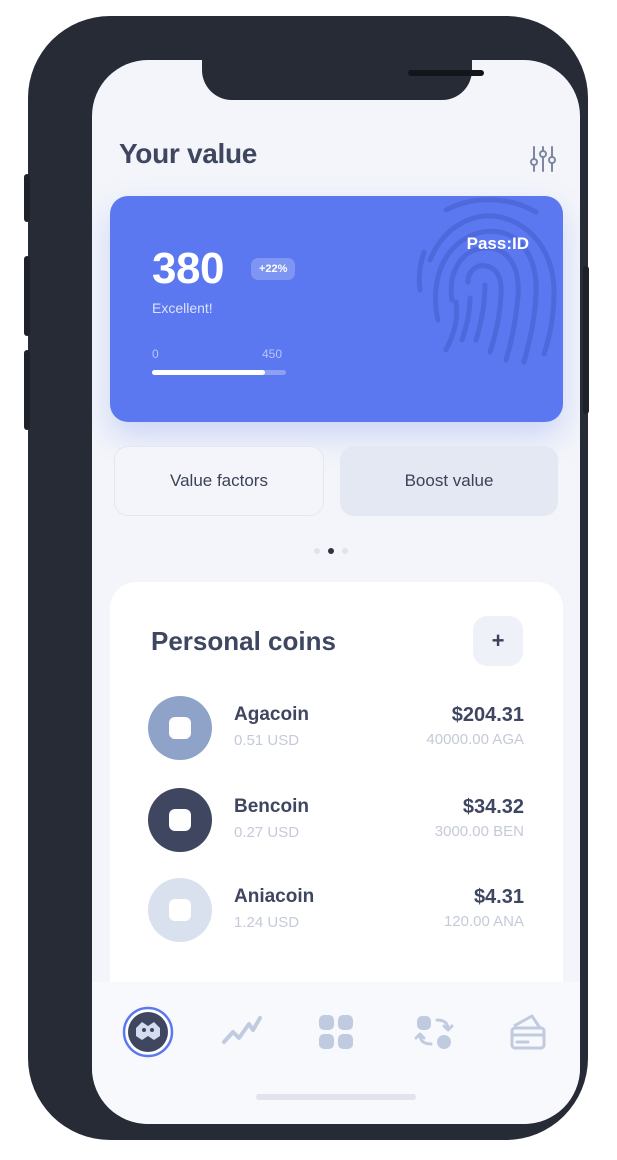 The width and height of the screenshot is (617, 1160). I want to click on coin-usd-price: 0.27 USD, so click(267, 832).